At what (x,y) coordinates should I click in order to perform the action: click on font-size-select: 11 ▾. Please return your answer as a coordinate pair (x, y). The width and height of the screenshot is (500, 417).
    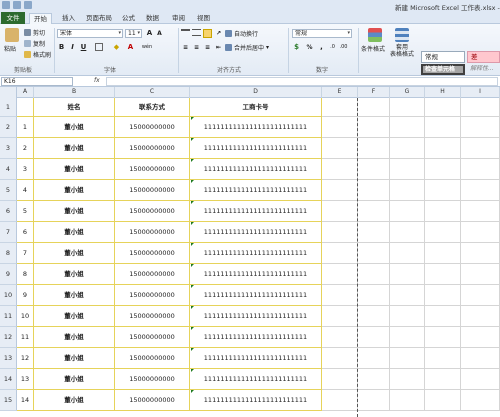
    Looking at the image, I should click on (133, 33).